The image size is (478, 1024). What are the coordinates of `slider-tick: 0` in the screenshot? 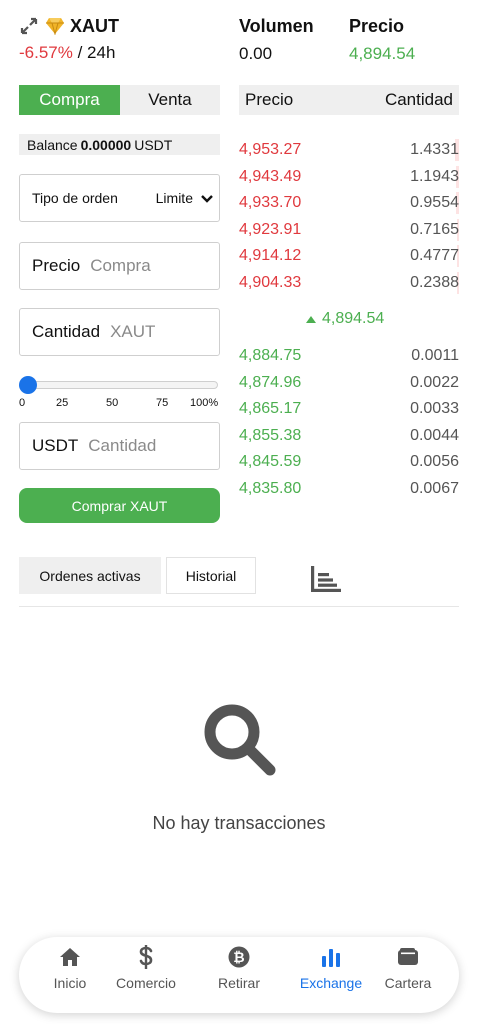 It's located at (22, 403).